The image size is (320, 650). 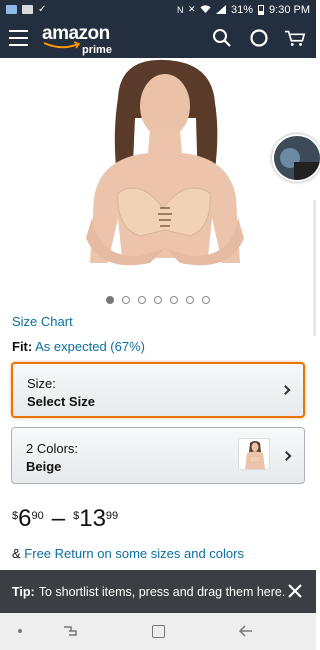 I want to click on price-high-whole: 13, so click(x=92, y=518).